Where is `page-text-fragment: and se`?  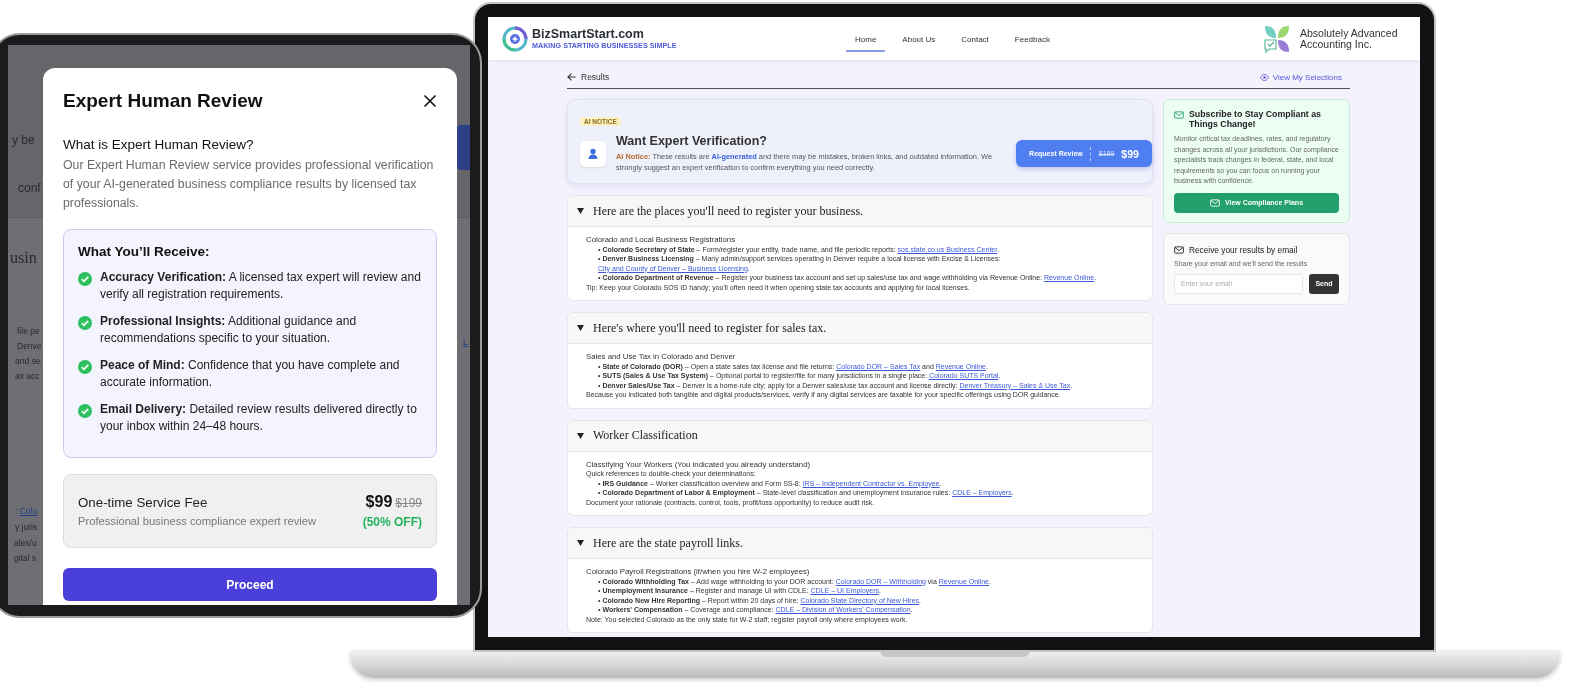
page-text-fragment: and se is located at coordinates (28, 361).